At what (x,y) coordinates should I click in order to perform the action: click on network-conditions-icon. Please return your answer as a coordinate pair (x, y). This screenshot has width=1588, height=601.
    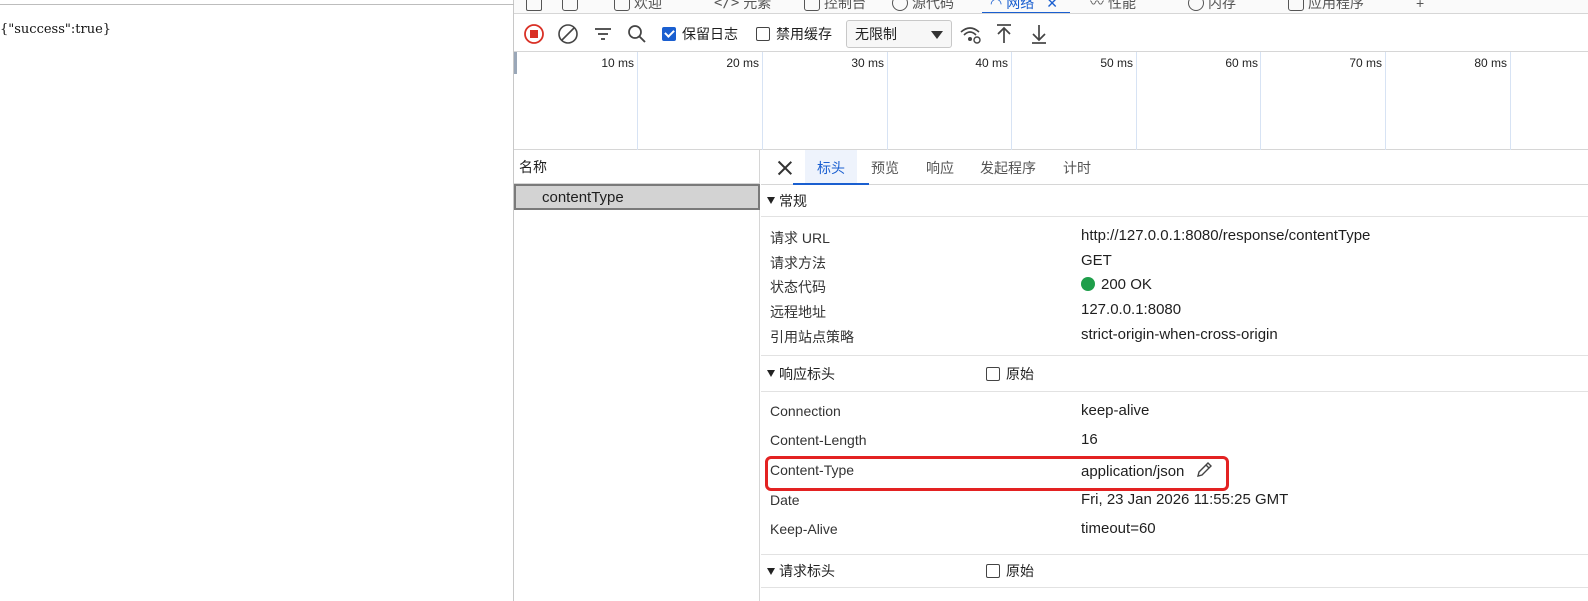
    Looking at the image, I should click on (970, 35).